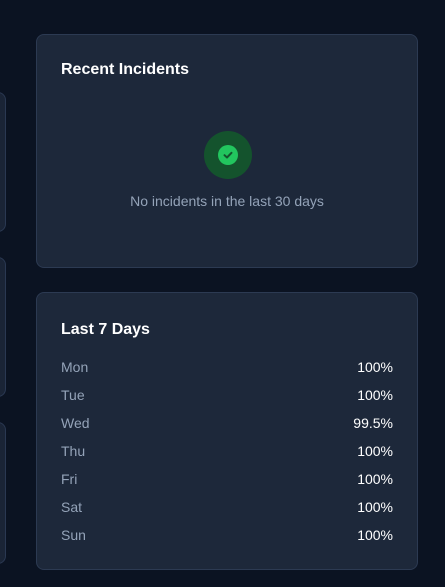 This screenshot has width=445, height=587. I want to click on day-row-wed: Wed 99.5%, so click(227, 423).